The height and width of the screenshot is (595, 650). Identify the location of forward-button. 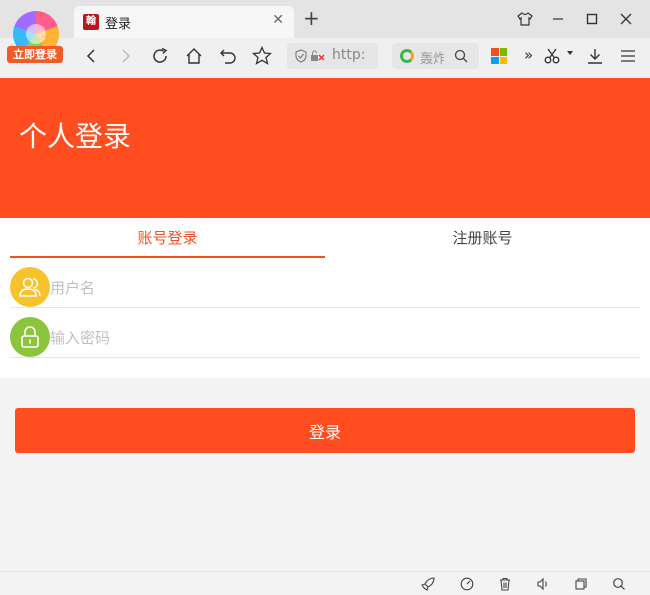
(126, 56).